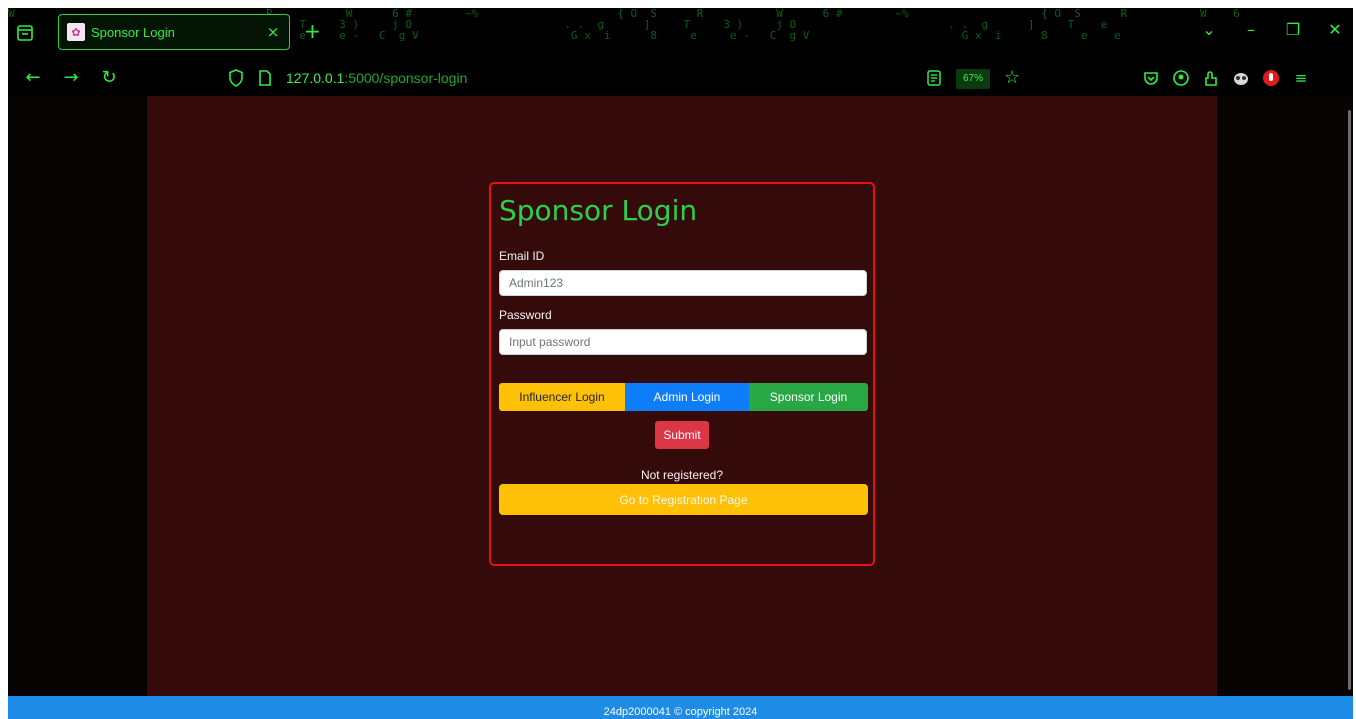 This screenshot has width=1356, height=719. Describe the element at coordinates (1151, 78) in the screenshot. I see `pocket-icon` at that location.